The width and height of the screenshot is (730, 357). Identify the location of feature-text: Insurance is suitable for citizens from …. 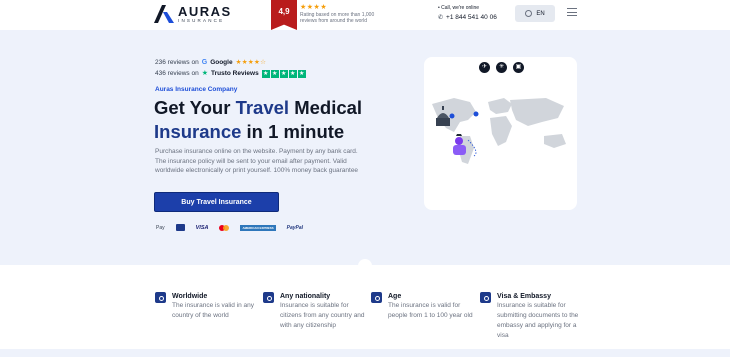
(322, 315).